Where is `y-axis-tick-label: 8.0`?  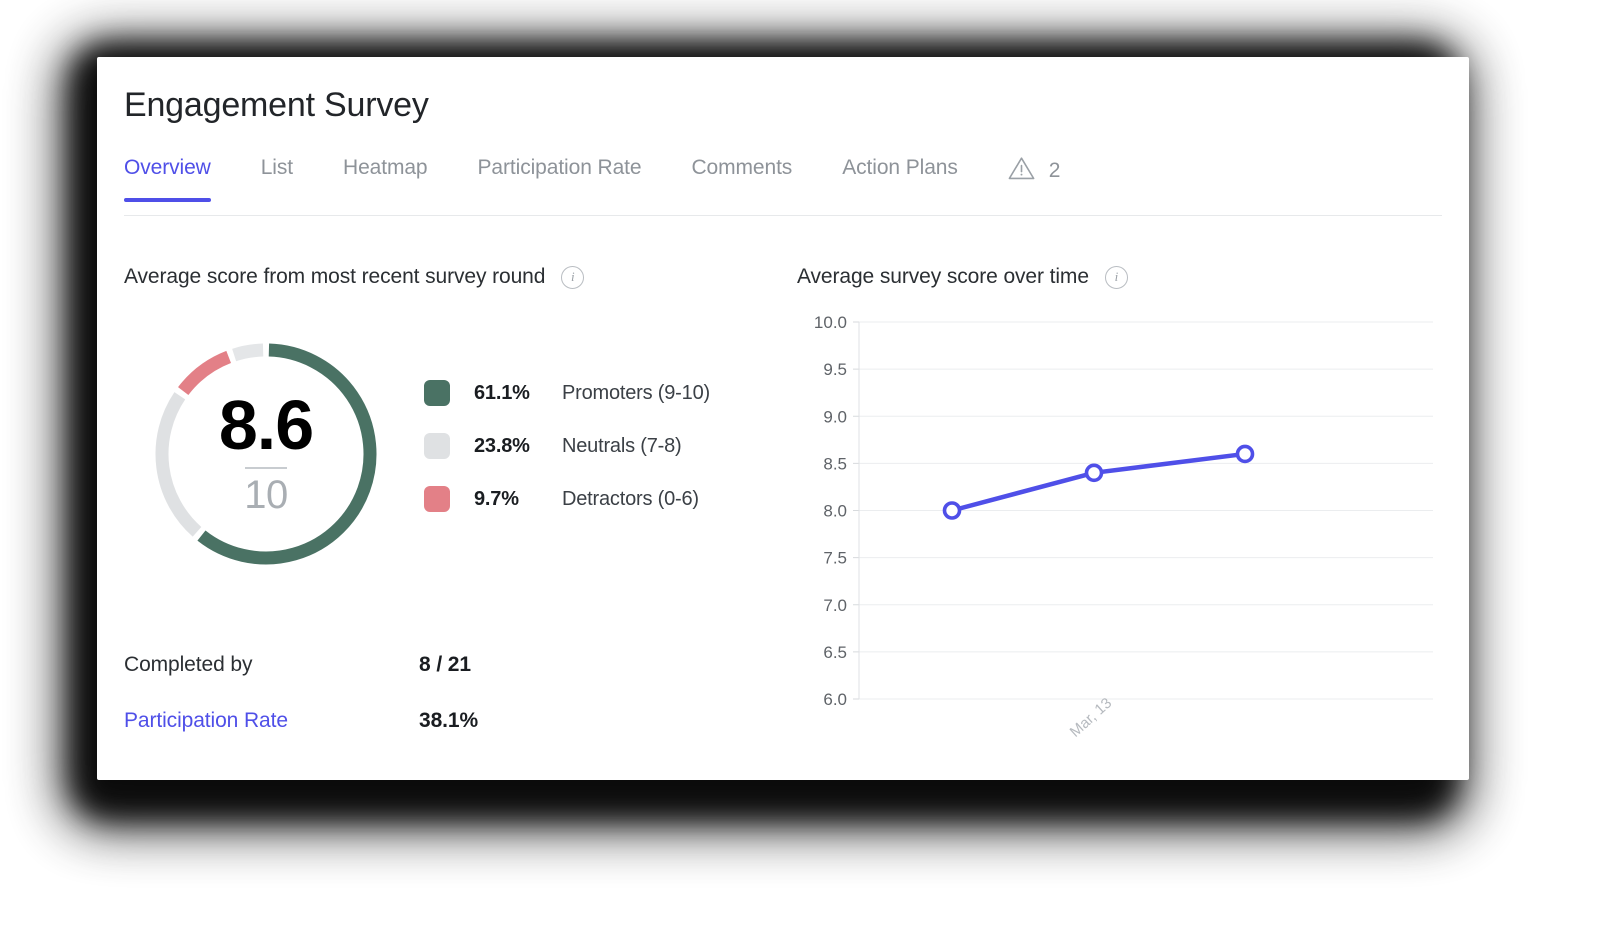
y-axis-tick-label: 8.0 is located at coordinates (835, 511).